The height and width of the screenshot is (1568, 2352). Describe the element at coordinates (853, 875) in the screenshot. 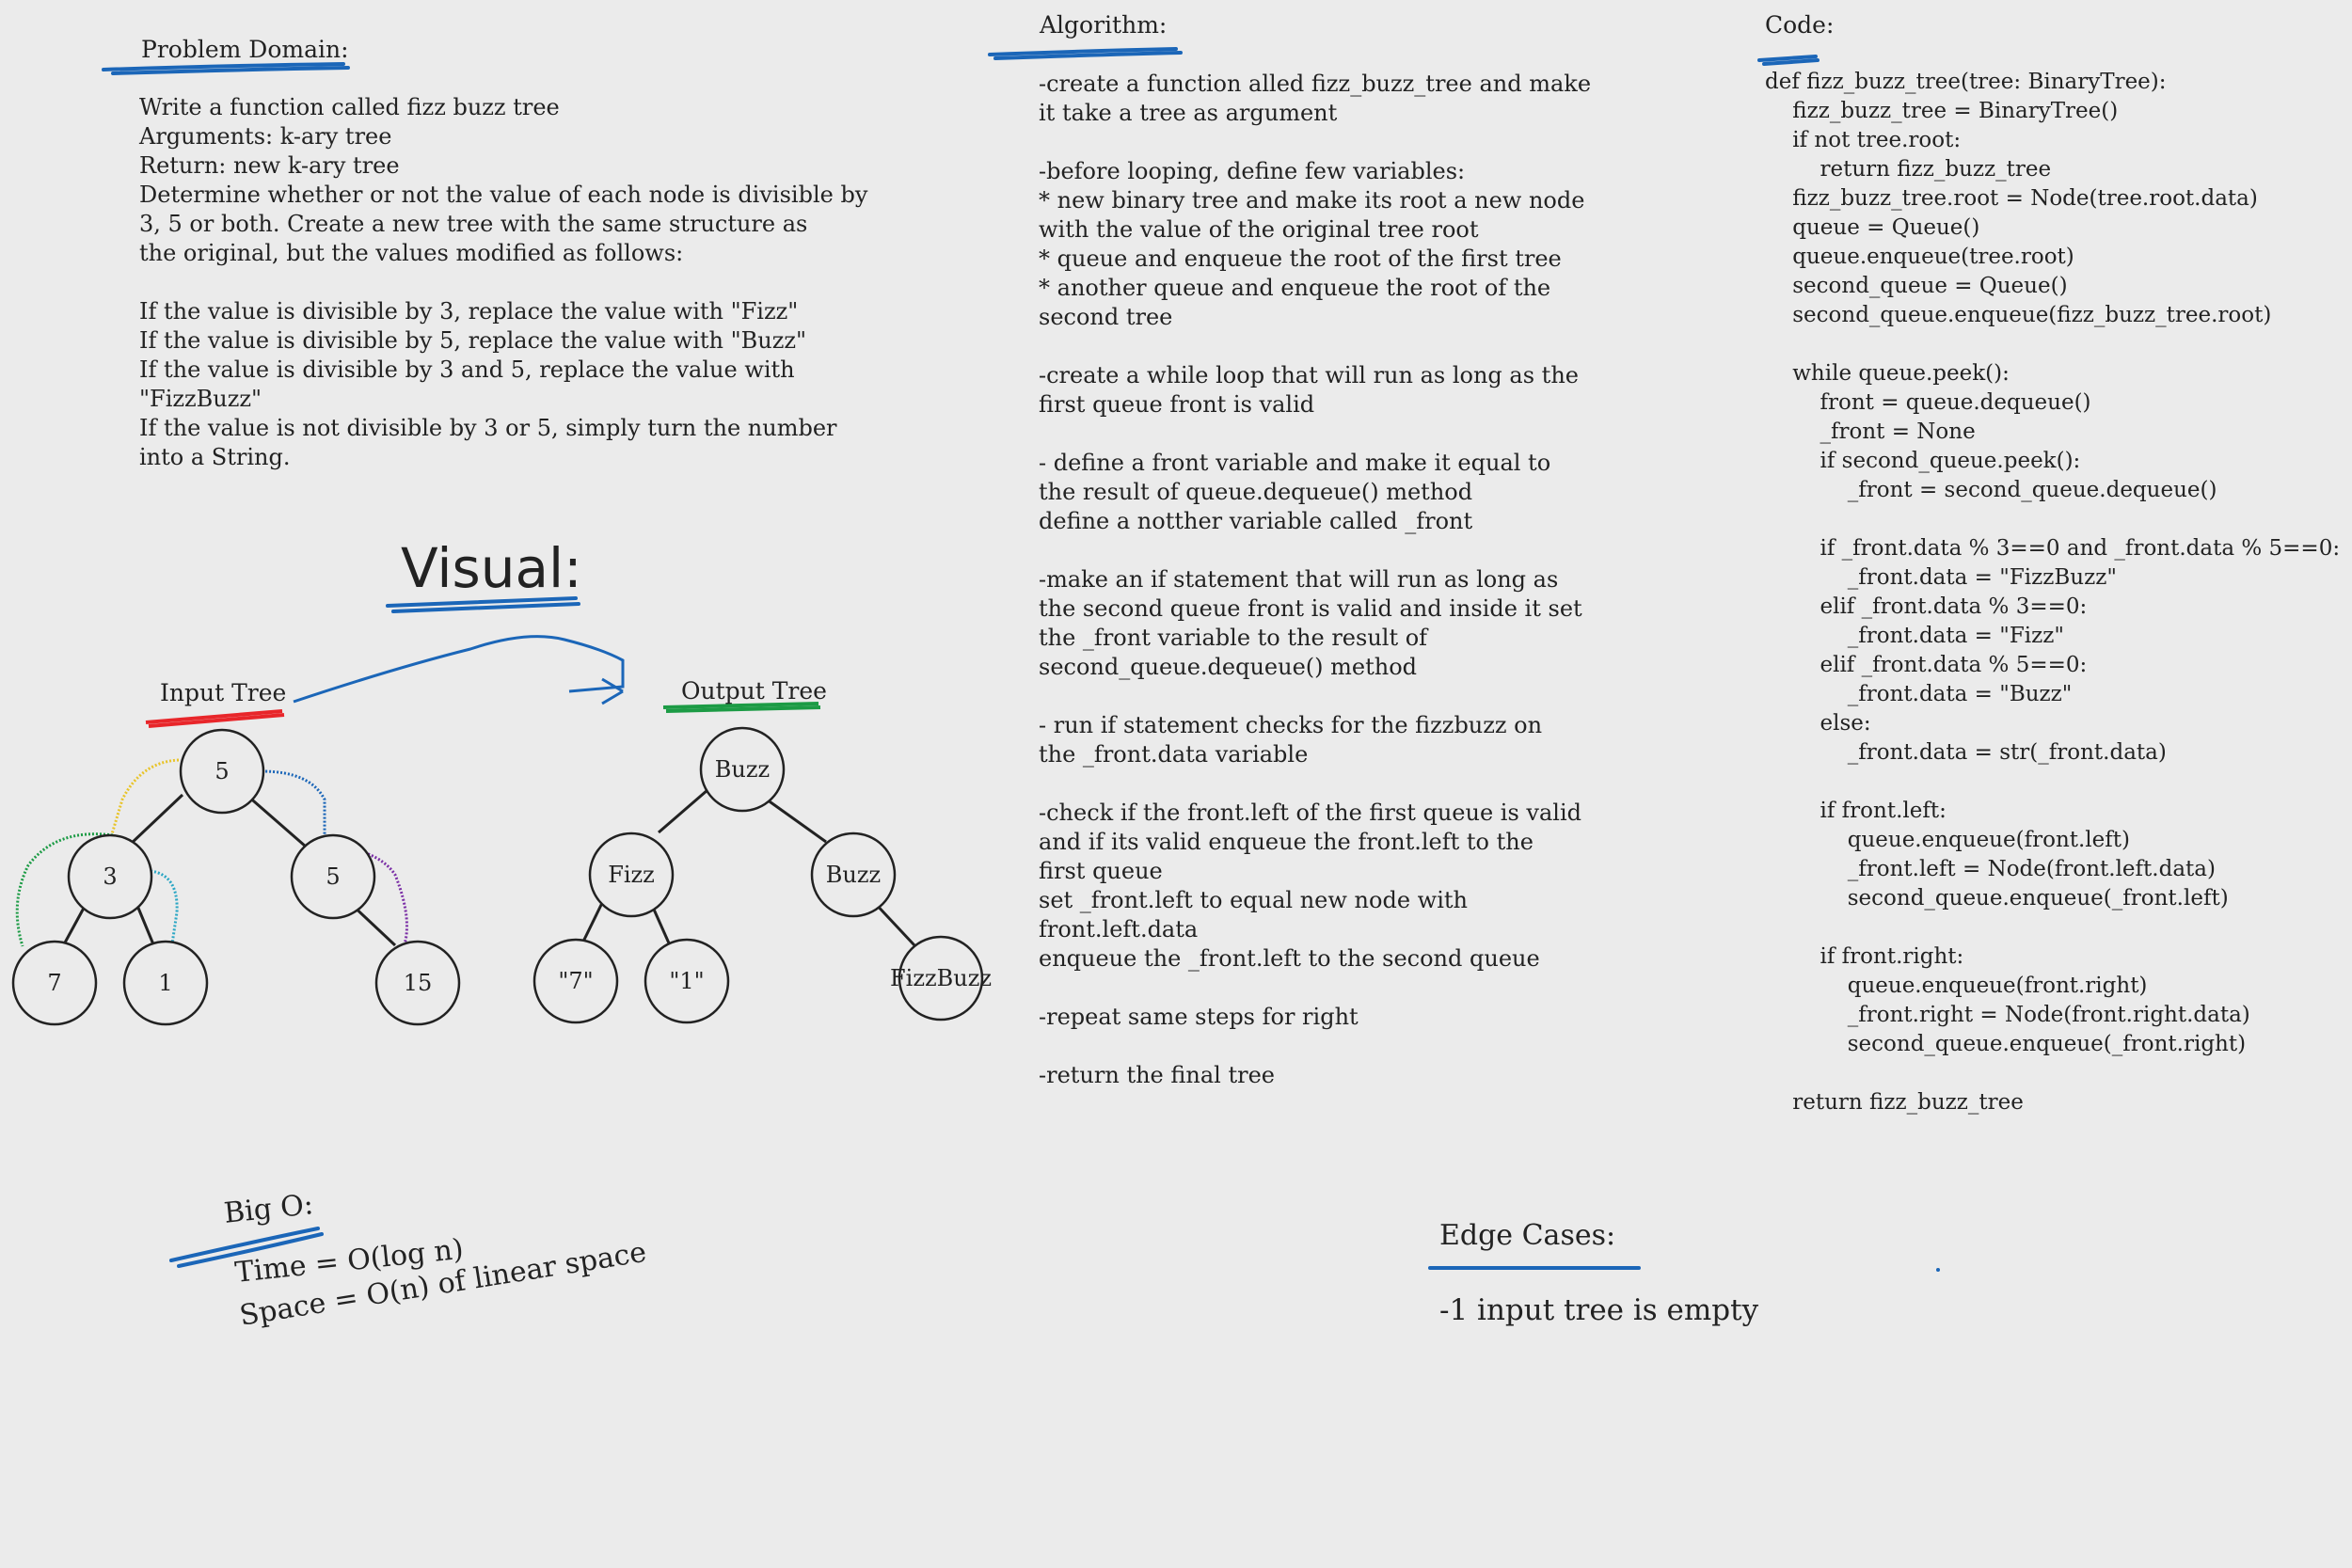

I see `output-node-label-2: Buzz` at that location.